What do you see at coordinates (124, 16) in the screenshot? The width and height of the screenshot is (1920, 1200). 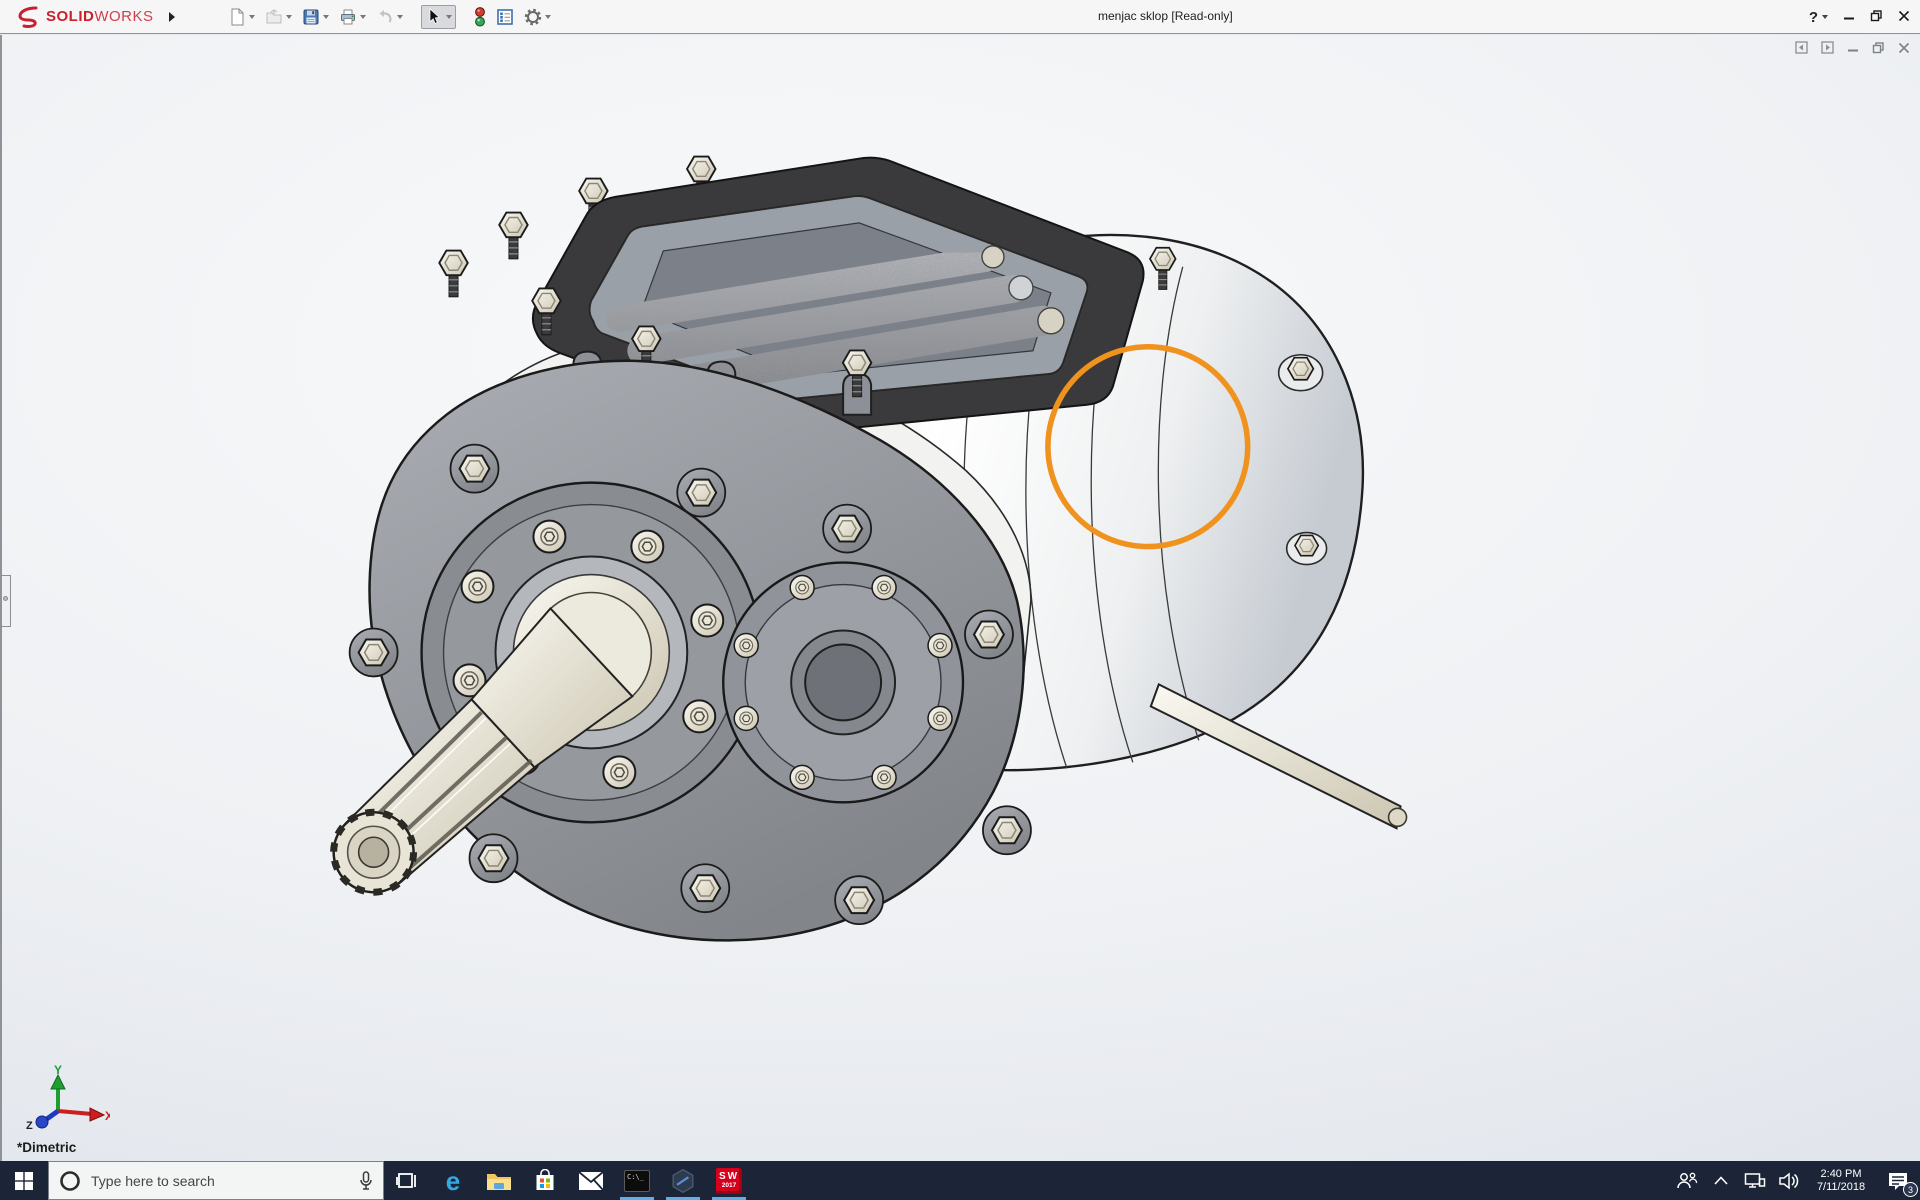 I see `brand-light: WORKS` at bounding box center [124, 16].